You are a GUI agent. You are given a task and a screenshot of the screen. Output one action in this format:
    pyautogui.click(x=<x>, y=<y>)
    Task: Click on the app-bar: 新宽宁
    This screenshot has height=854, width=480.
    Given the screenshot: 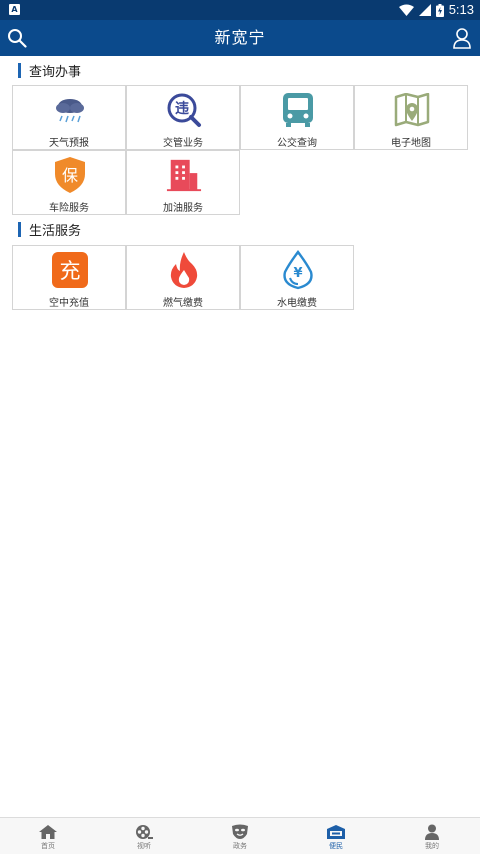 What is the action you would take?
    pyautogui.click(x=240, y=38)
    